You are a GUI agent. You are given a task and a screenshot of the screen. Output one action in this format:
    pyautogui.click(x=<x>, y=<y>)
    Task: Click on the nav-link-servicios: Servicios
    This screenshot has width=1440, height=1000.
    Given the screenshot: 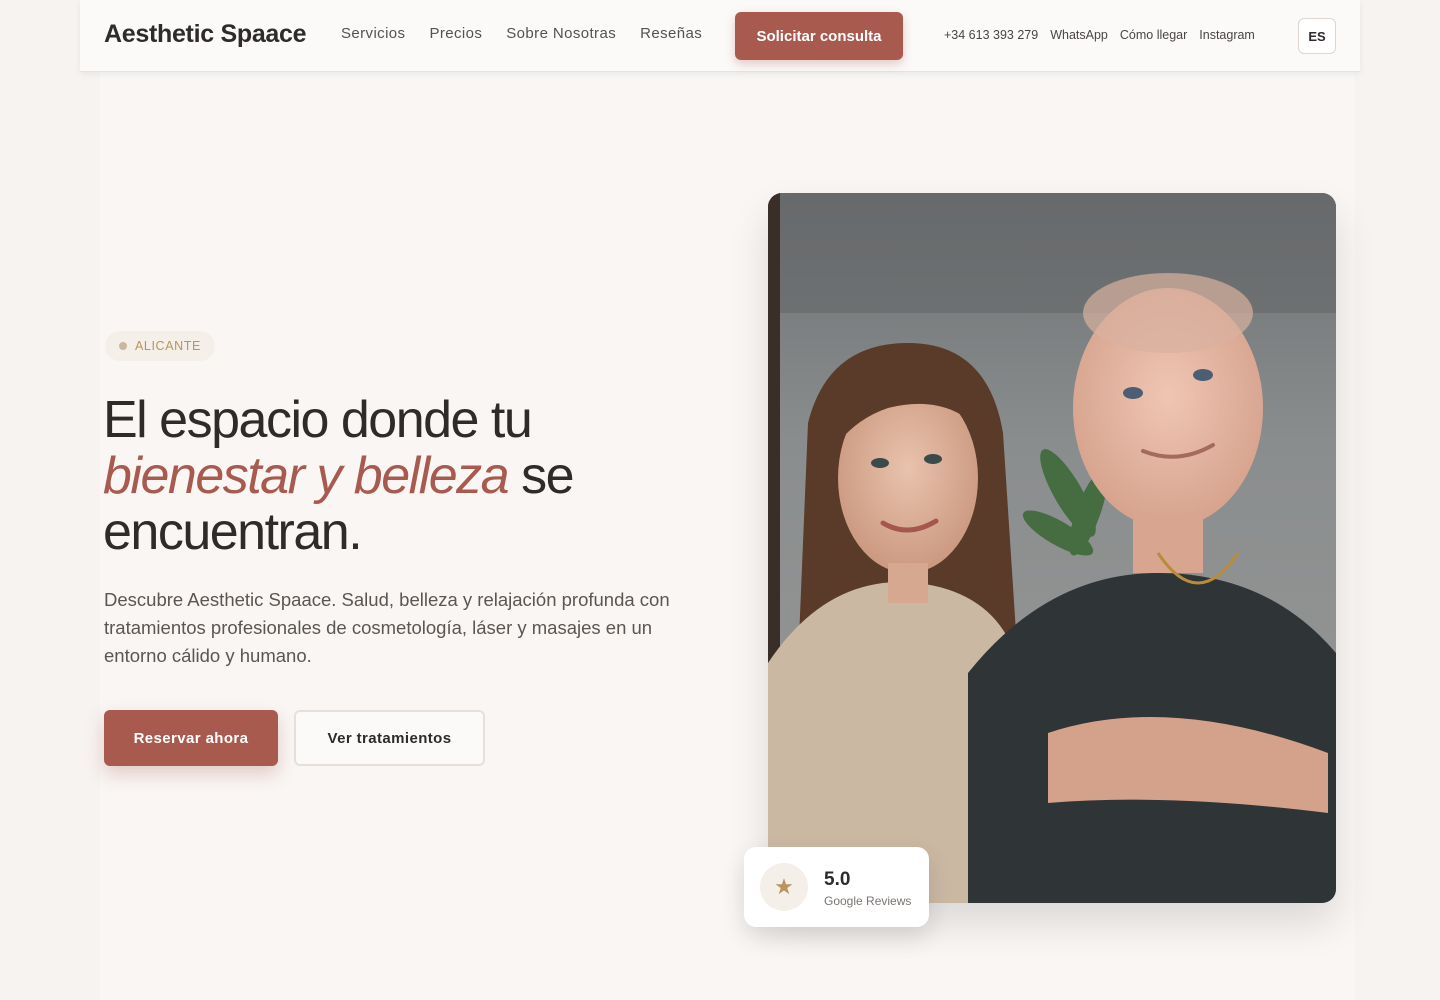 What is the action you would take?
    pyautogui.click(x=373, y=33)
    